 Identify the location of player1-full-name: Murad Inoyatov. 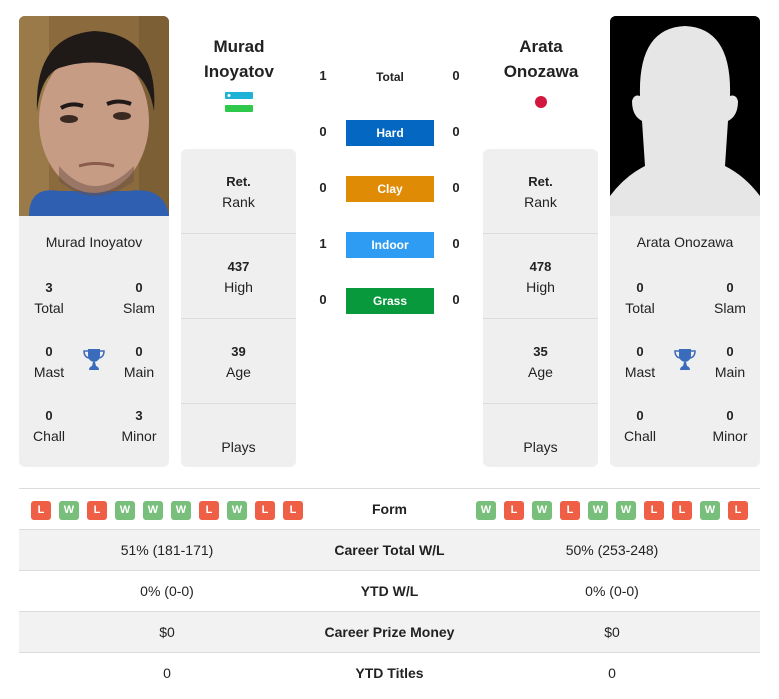
(94, 242).